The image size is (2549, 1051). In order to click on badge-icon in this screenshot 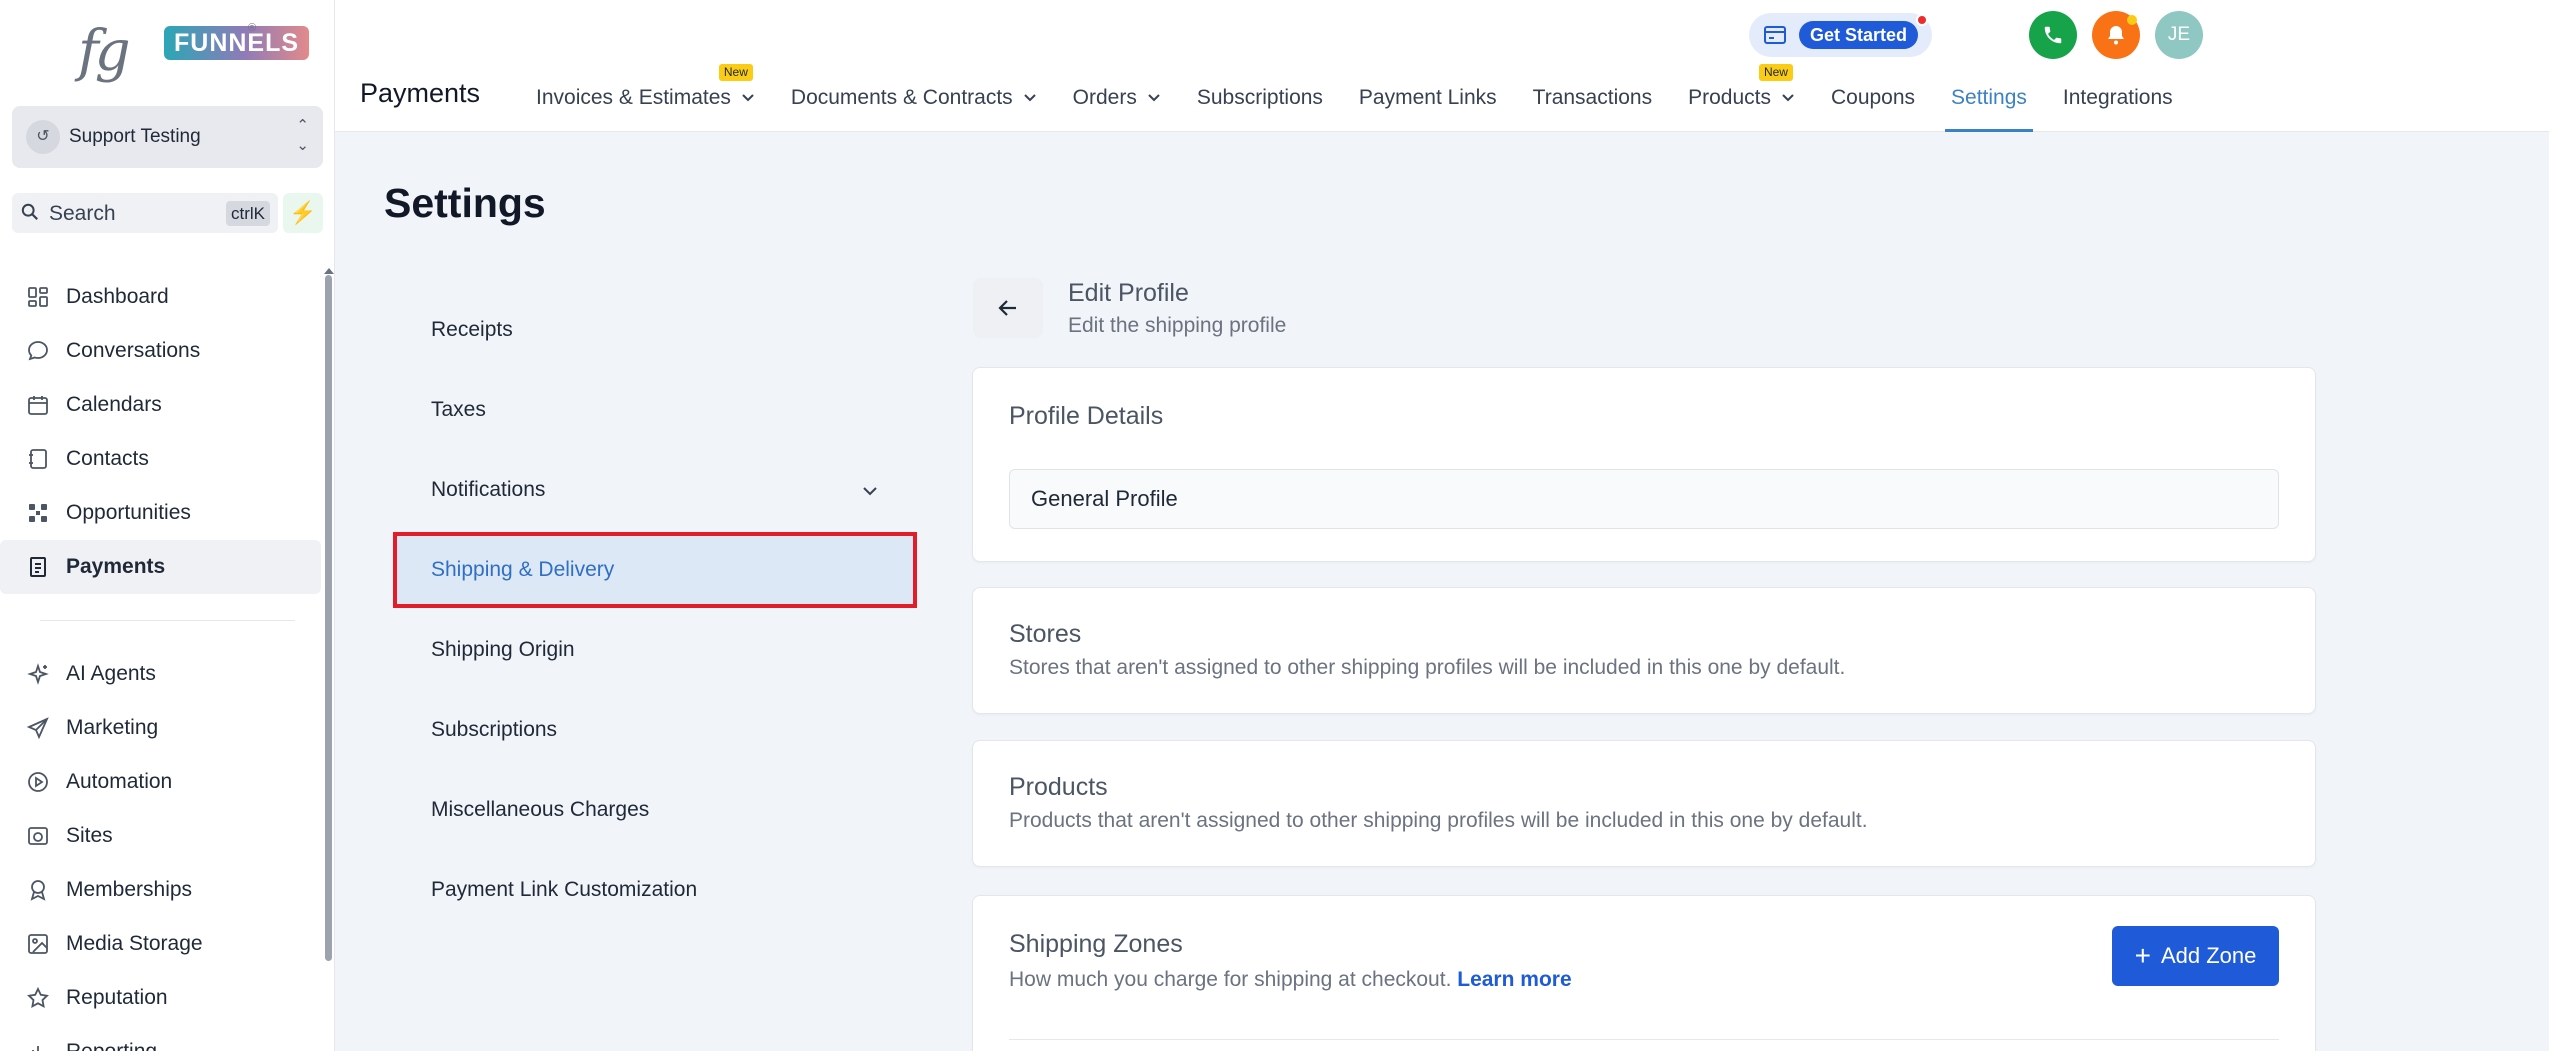, I will do `click(38, 890)`.